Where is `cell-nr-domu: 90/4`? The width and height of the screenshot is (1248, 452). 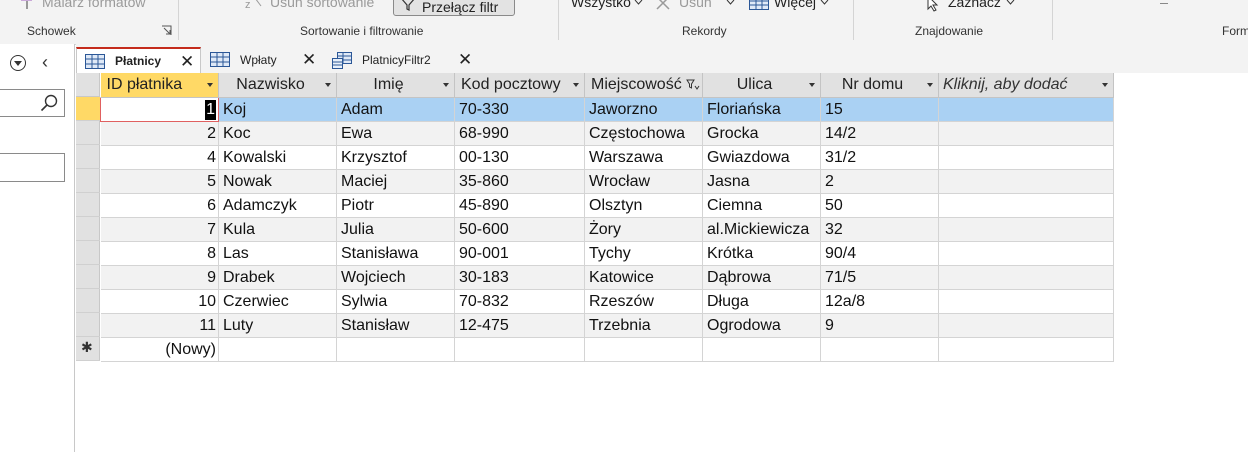
cell-nr-domu: 90/4 is located at coordinates (879, 253).